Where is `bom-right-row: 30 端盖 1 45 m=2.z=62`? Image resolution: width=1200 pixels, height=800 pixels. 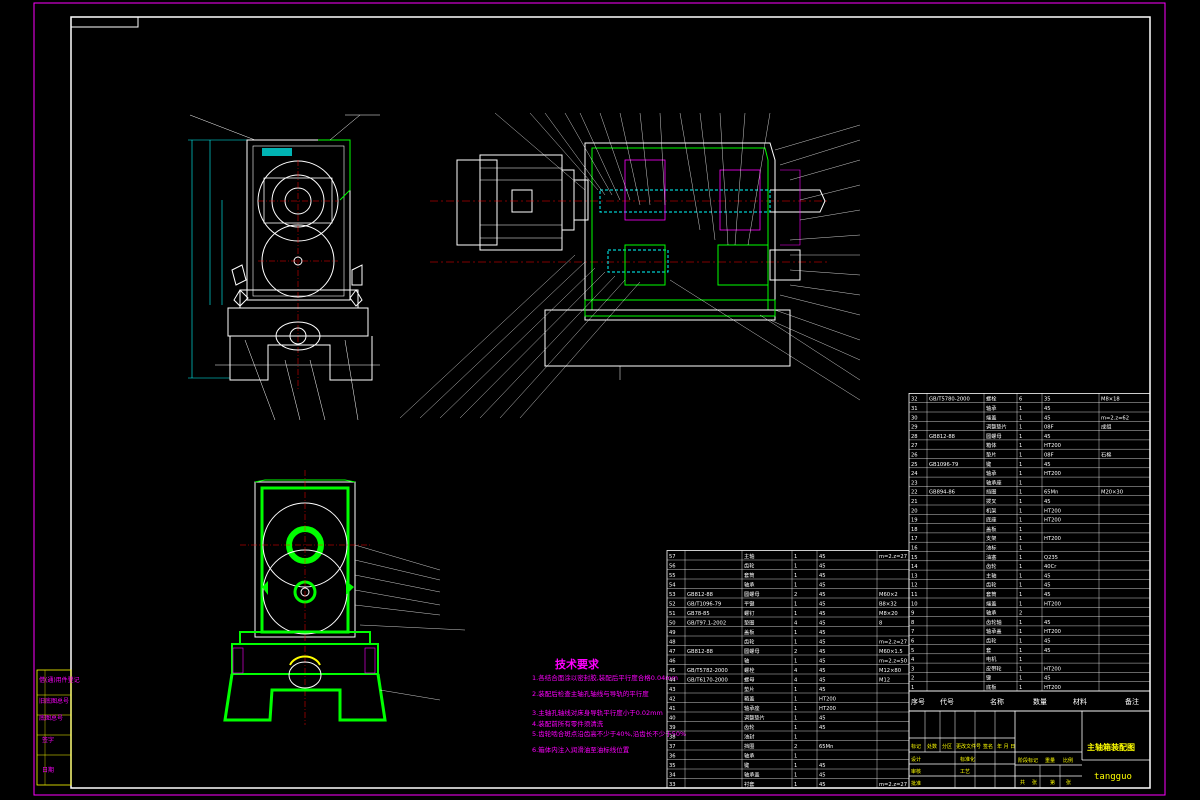
bom-right-row: 30 端盖 1 45 m=2.z=62 is located at coordinates (1020, 417).